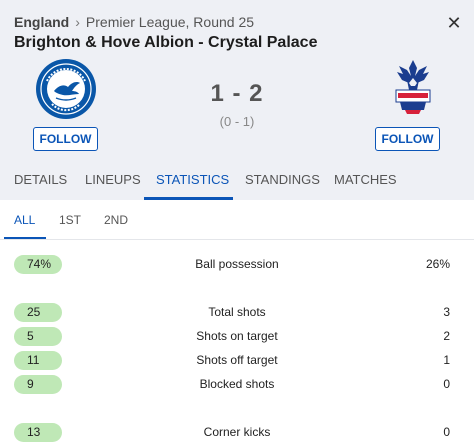  I want to click on stat-row: 11 Shots off target 1, so click(237, 361).